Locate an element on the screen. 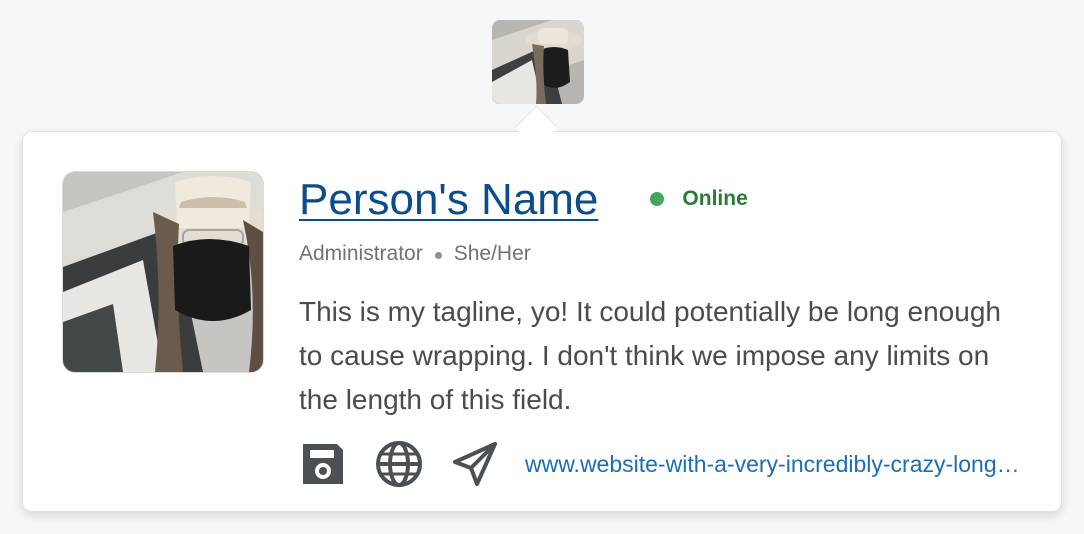 The height and width of the screenshot is (534, 1084). profile-photo-icon is located at coordinates (163, 272).